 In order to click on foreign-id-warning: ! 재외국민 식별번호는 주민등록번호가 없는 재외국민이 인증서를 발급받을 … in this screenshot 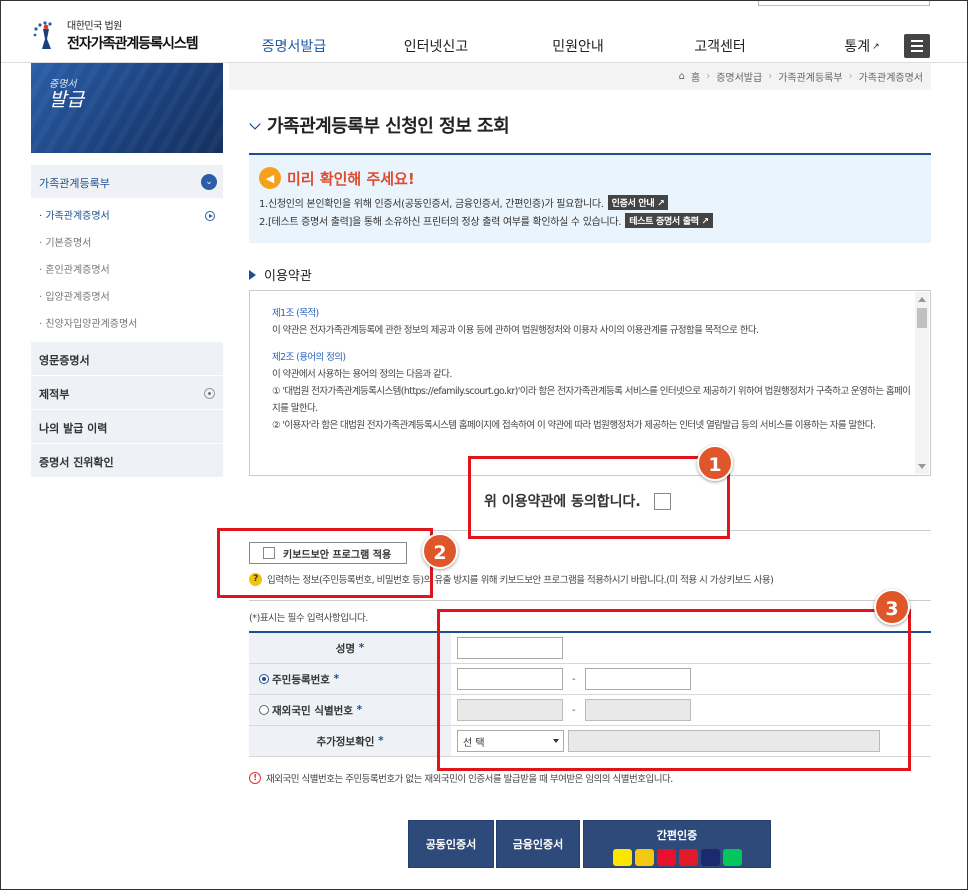, I will do `click(461, 778)`.